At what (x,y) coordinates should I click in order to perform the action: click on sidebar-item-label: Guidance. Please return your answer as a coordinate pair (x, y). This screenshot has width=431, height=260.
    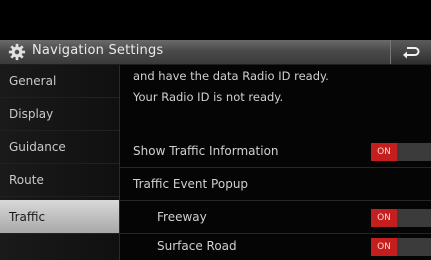
    Looking at the image, I should click on (37, 147).